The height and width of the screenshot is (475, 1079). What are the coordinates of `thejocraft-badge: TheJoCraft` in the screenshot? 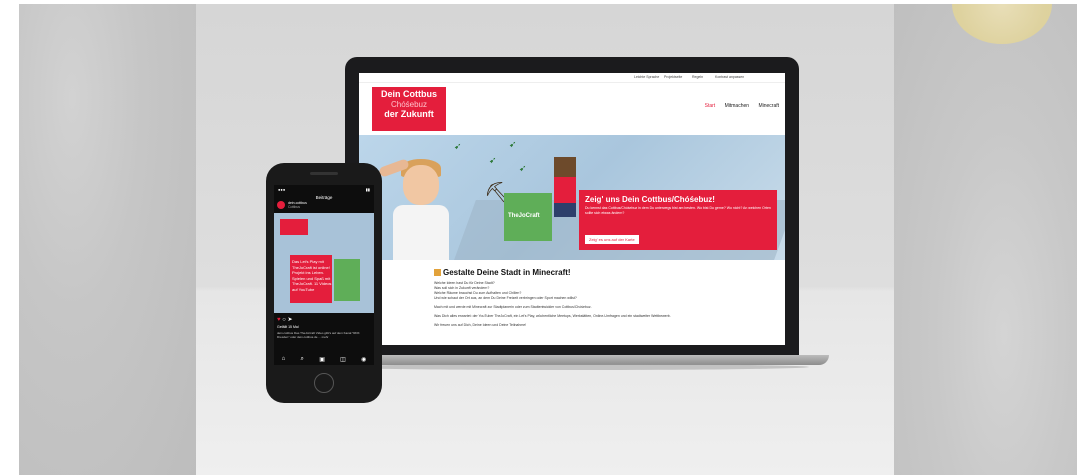 It's located at (528, 217).